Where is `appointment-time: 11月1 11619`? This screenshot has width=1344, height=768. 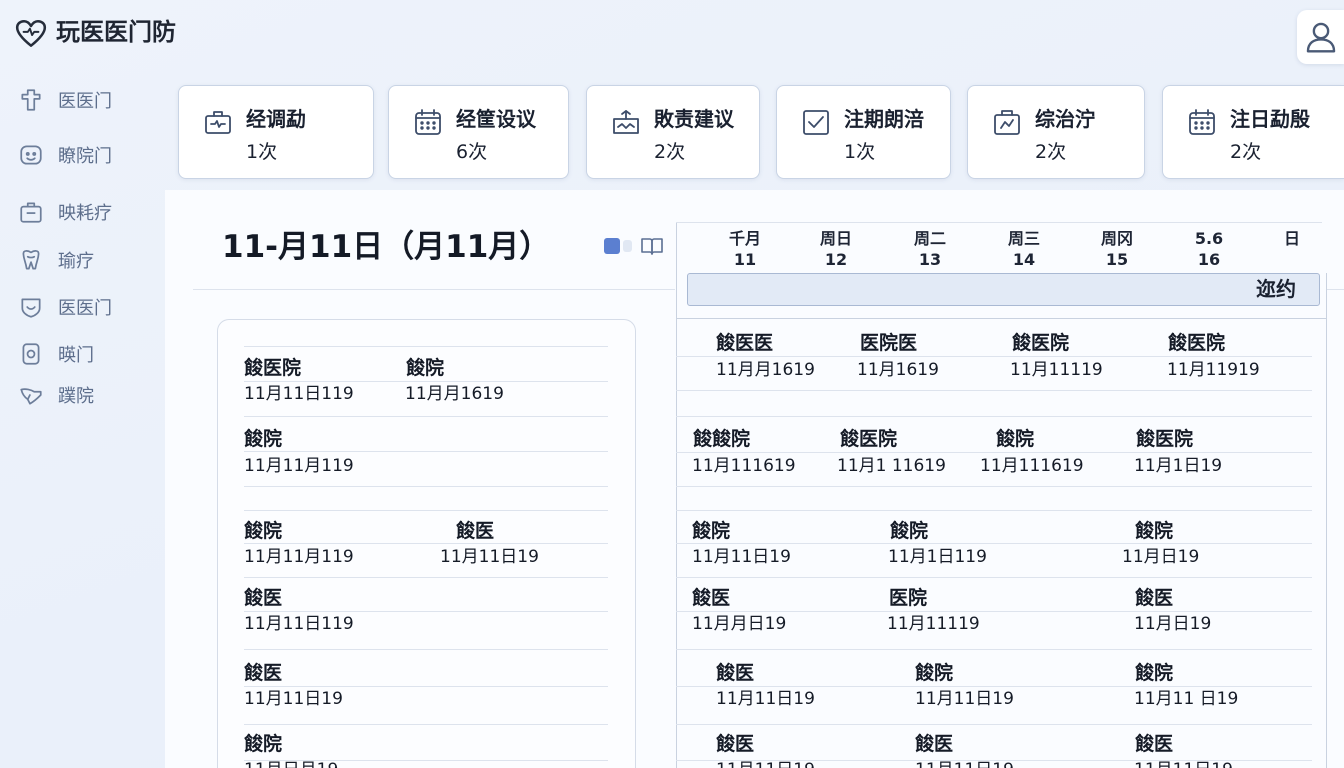 appointment-time: 11月1 11619 is located at coordinates (891, 466).